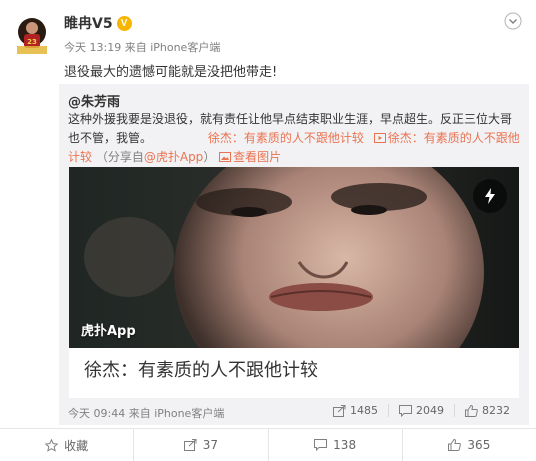 The height and width of the screenshot is (461, 536). Describe the element at coordinates (210, 445) in the screenshot. I see `repost-count: 37` at that location.